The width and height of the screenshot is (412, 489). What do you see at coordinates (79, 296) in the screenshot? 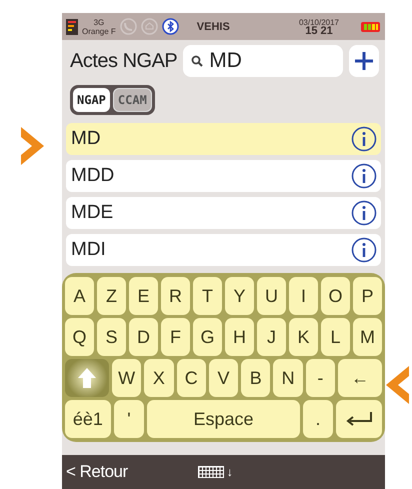
I see `keyboard-key: A` at bounding box center [79, 296].